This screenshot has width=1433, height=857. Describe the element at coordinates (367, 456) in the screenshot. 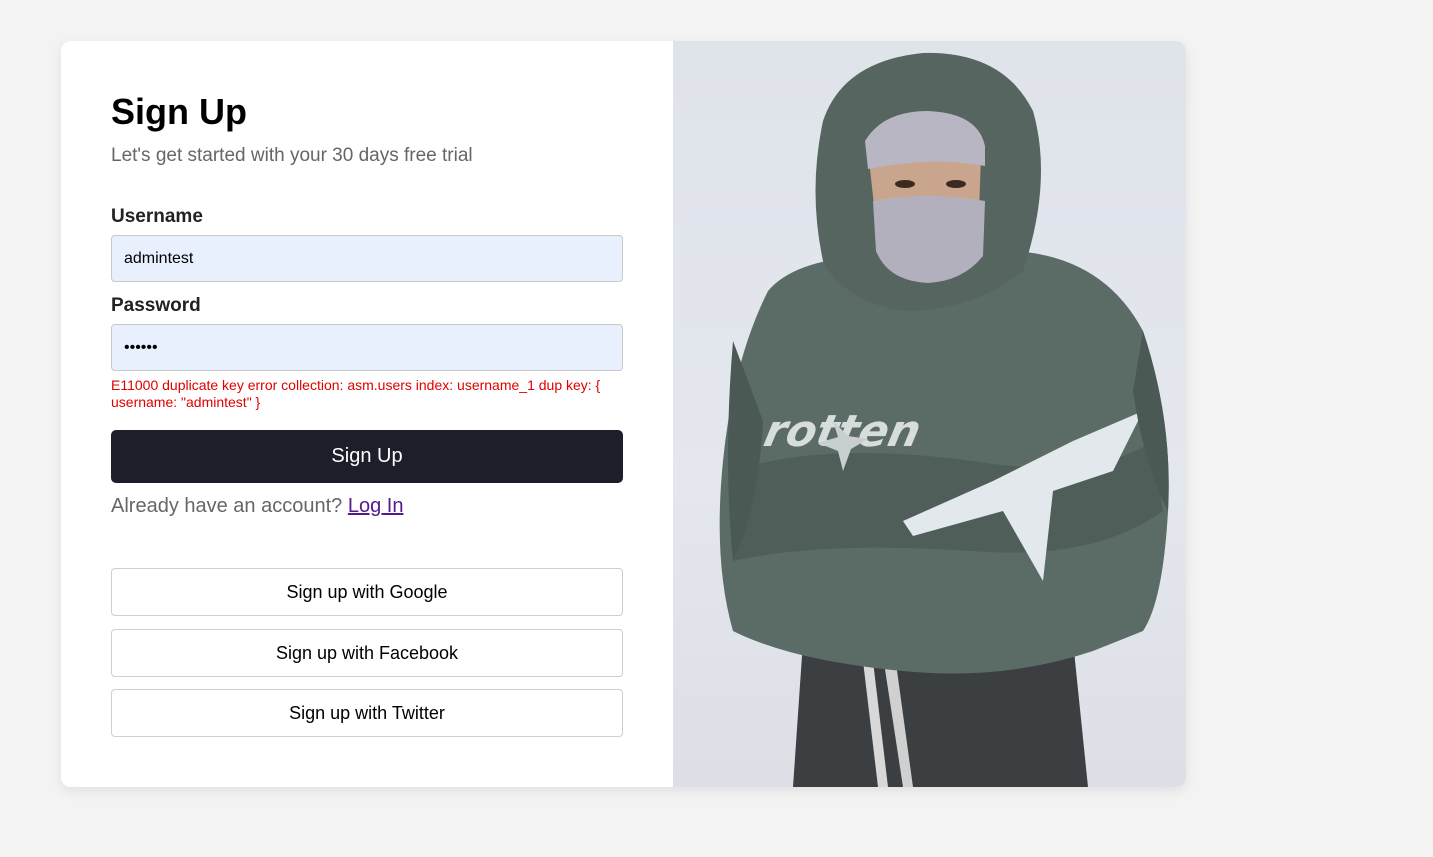

I see `signup-button: Sign Up` at that location.